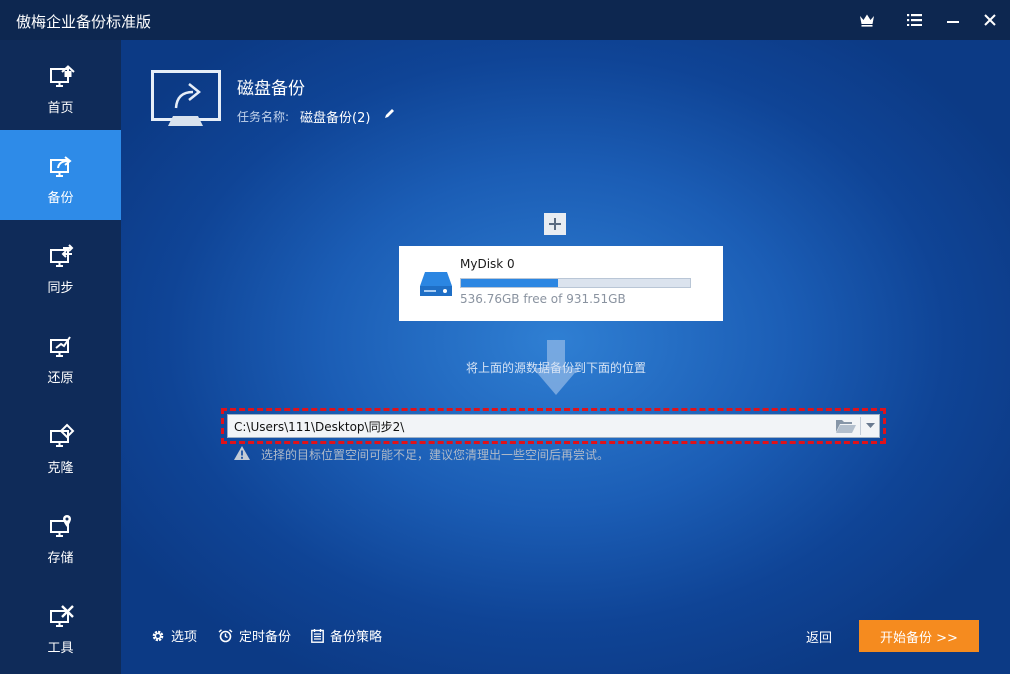  I want to click on add-source-button, so click(555, 224).